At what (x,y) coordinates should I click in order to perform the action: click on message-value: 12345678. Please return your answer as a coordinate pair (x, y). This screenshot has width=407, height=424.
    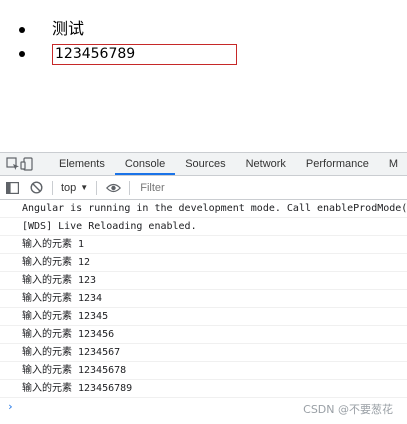
    Looking at the image, I should click on (102, 370).